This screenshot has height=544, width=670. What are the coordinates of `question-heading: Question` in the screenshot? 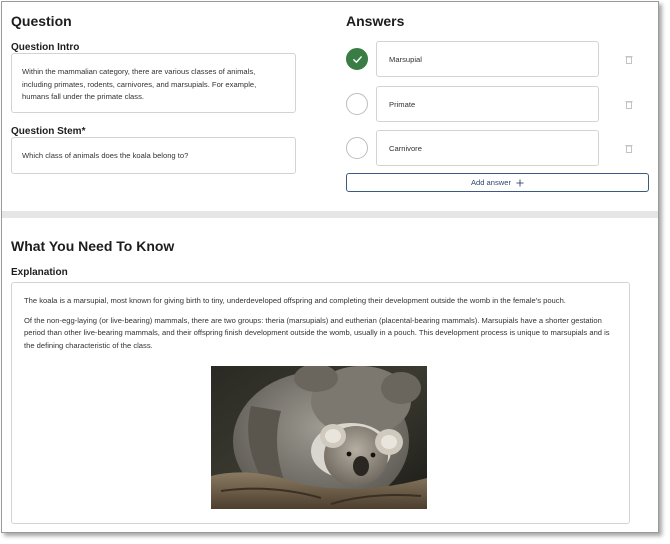 It's located at (41, 21).